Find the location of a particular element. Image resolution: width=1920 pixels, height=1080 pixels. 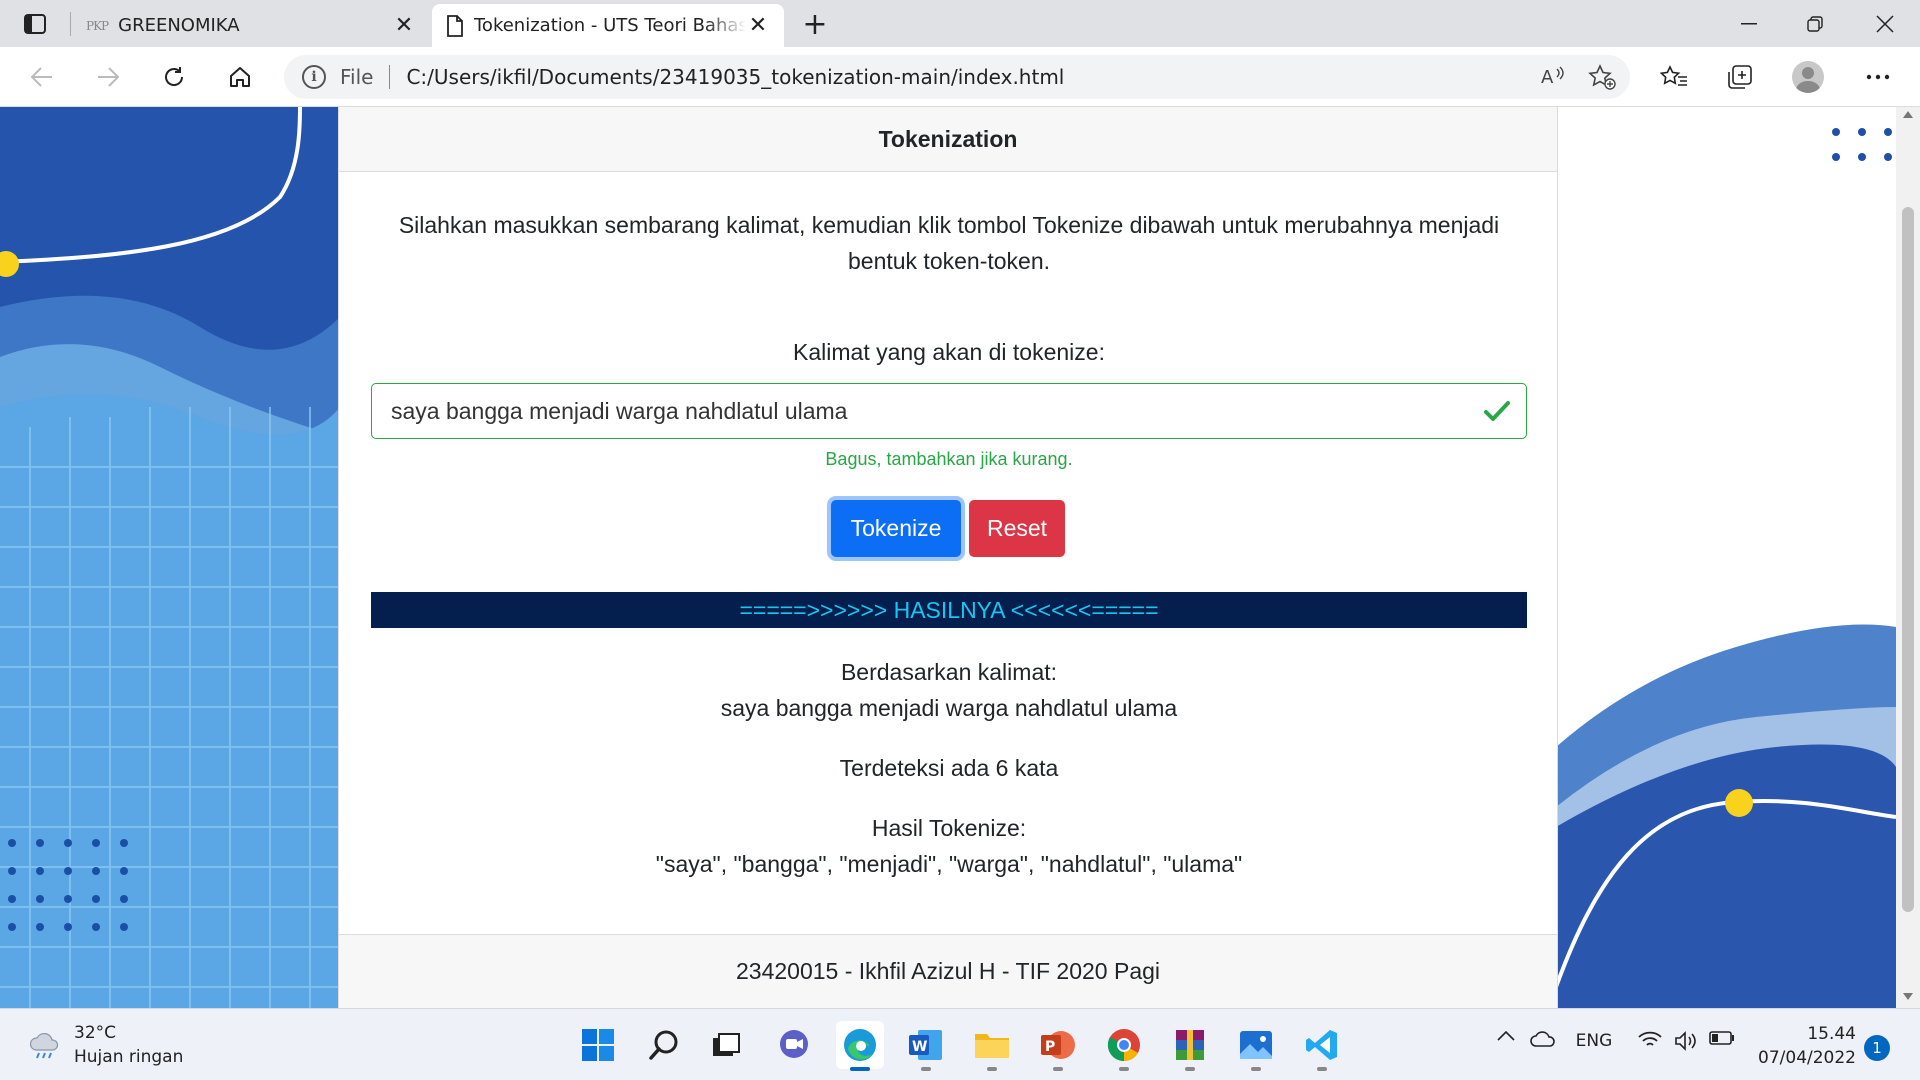

vscode-taskbar-app is located at coordinates (1322, 1046).